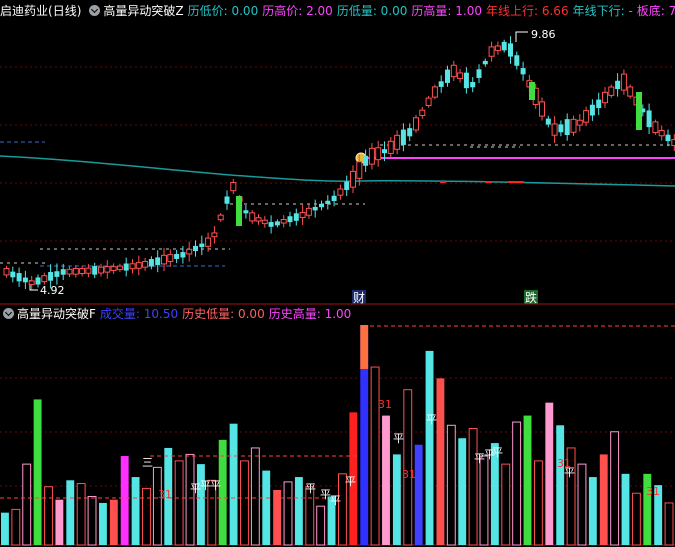 Image resolution: width=675 pixels, height=547 pixels. Describe the element at coordinates (359, 298) in the screenshot. I see `finance-marker: 财` at that location.